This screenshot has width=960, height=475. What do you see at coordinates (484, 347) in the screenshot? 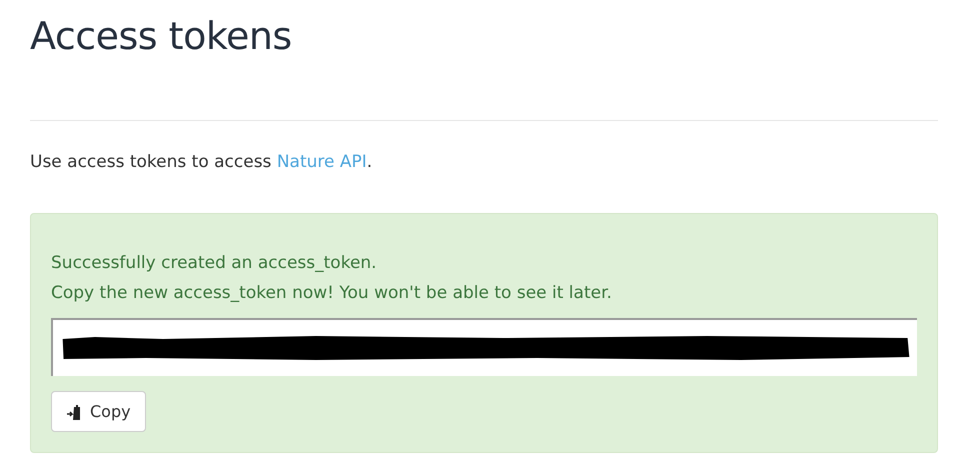
I see `token-field` at bounding box center [484, 347].